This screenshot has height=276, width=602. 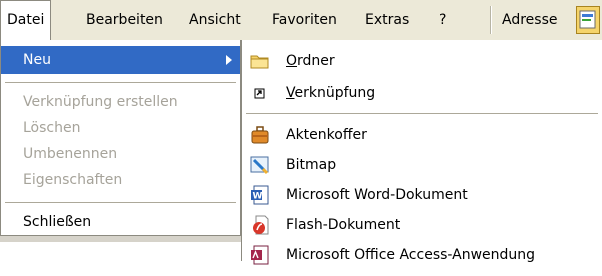 I want to click on menu-item-close: Schließen, so click(x=120, y=222).